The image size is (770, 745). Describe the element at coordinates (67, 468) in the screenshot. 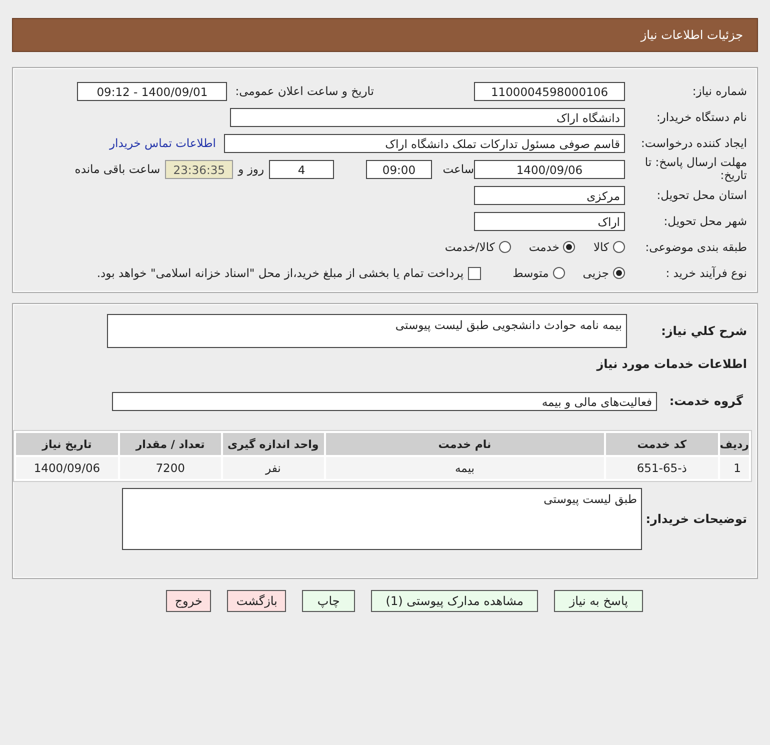

I see `table-cell: 1400/09/06` at that location.